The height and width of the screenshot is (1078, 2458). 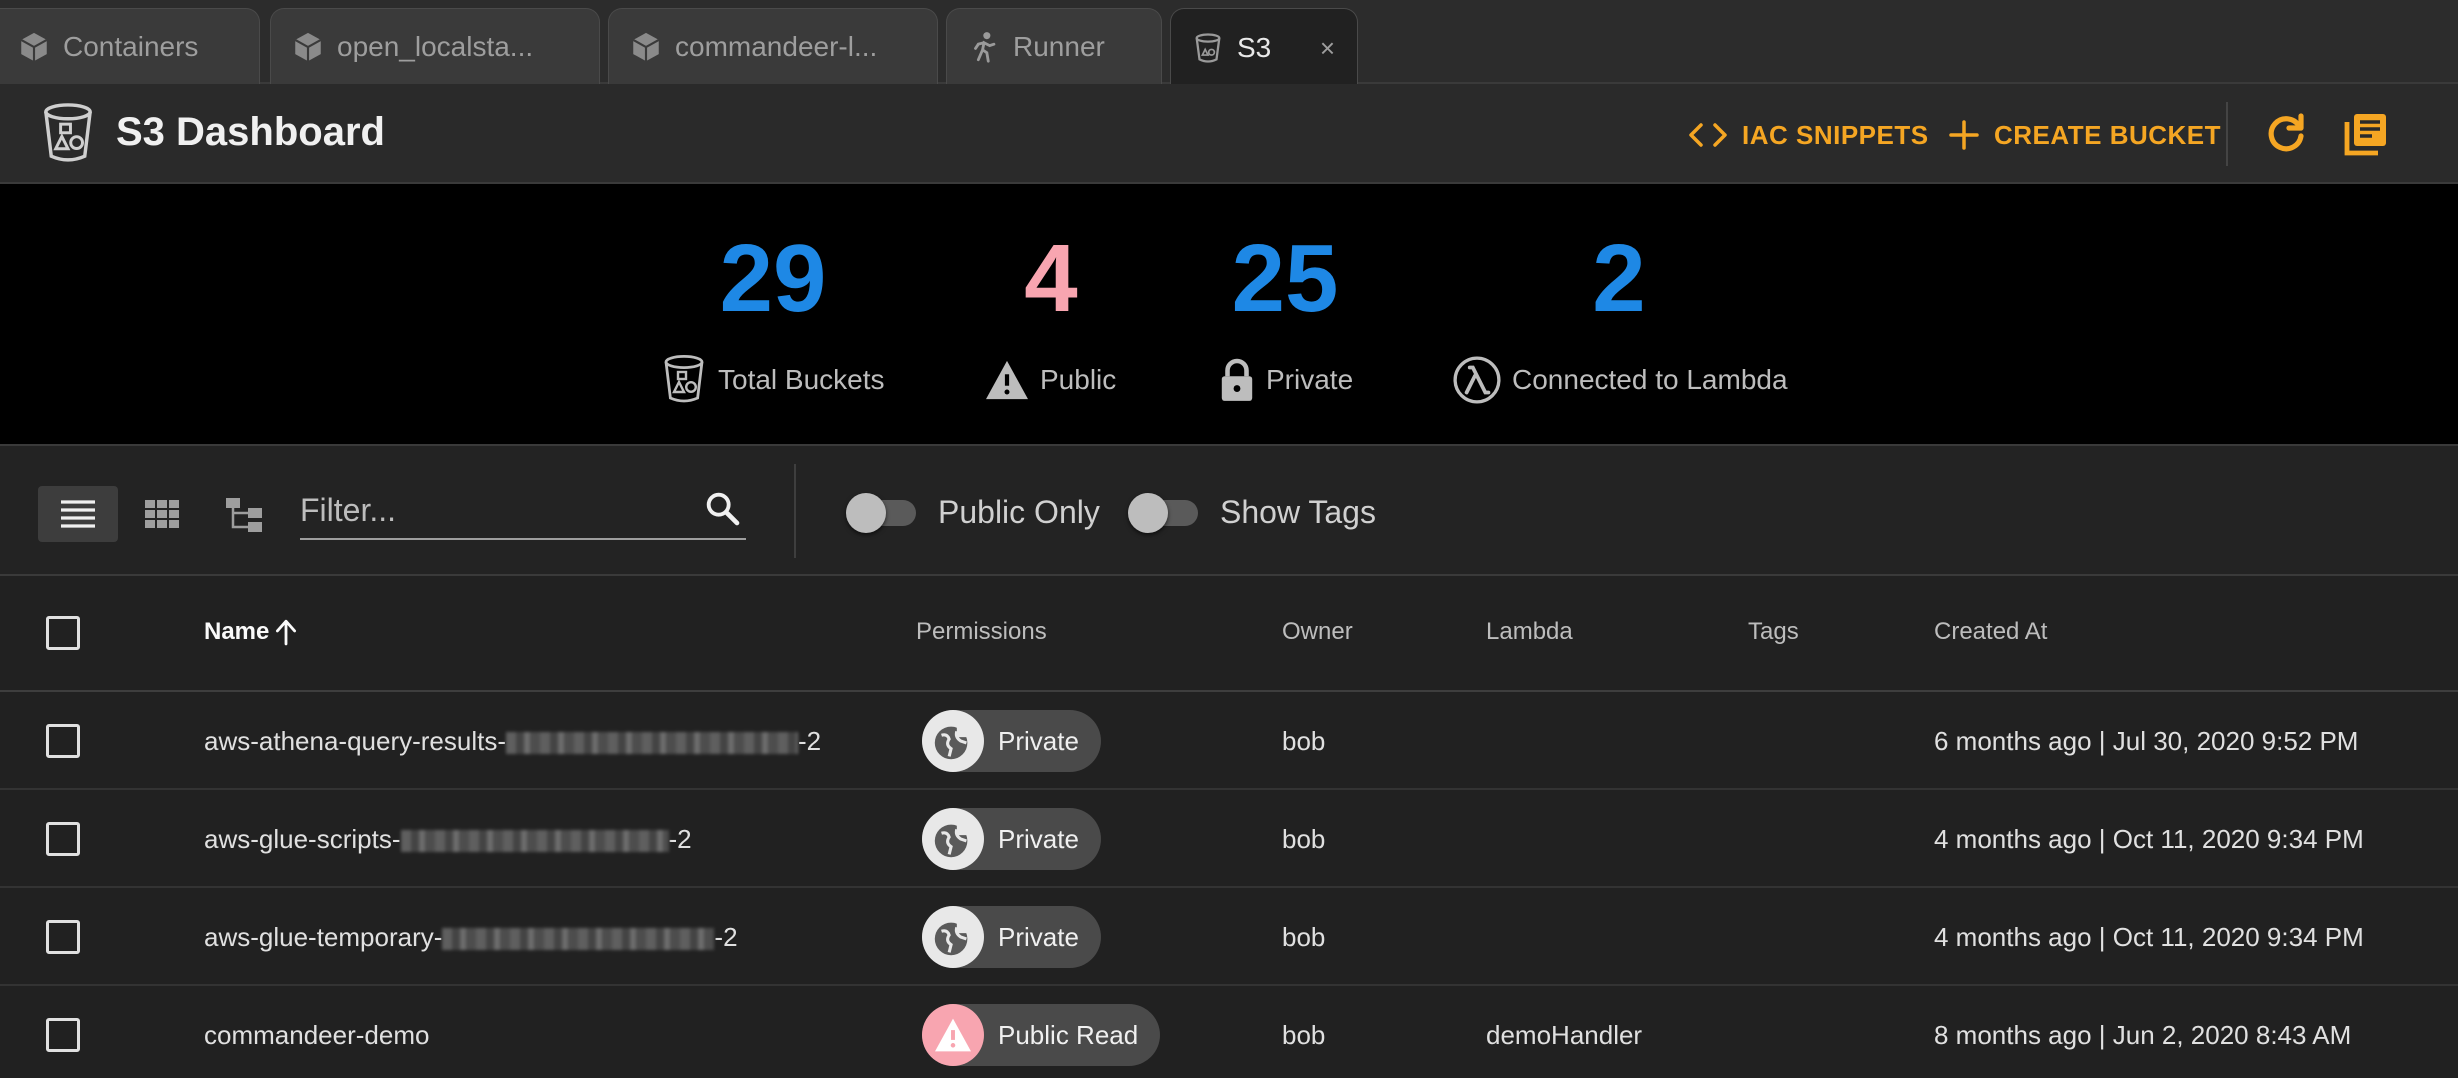 I want to click on column-permissions: Permissions, so click(x=981, y=632).